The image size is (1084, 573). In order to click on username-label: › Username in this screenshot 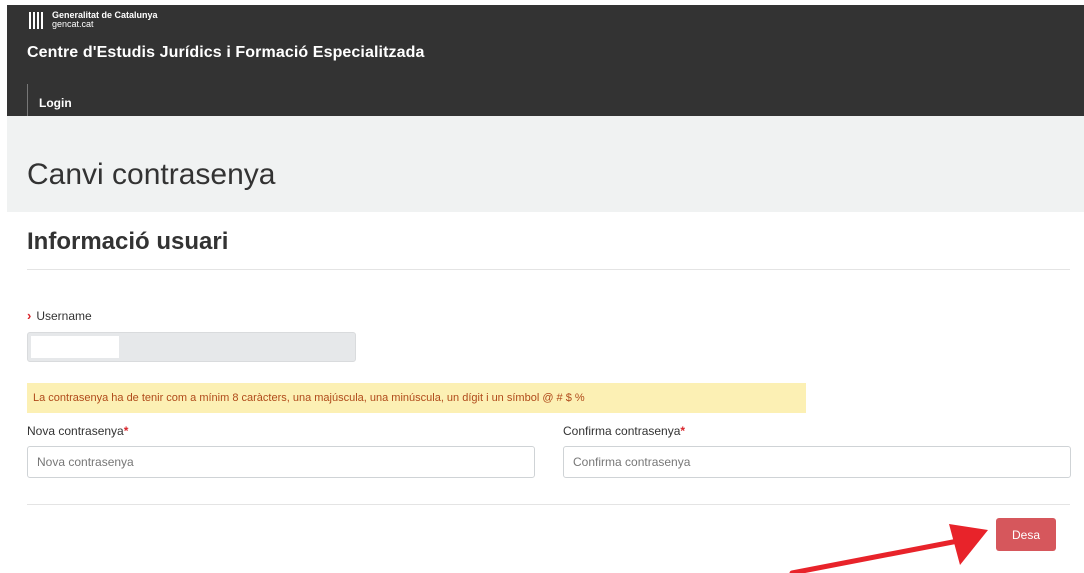, I will do `click(59, 315)`.